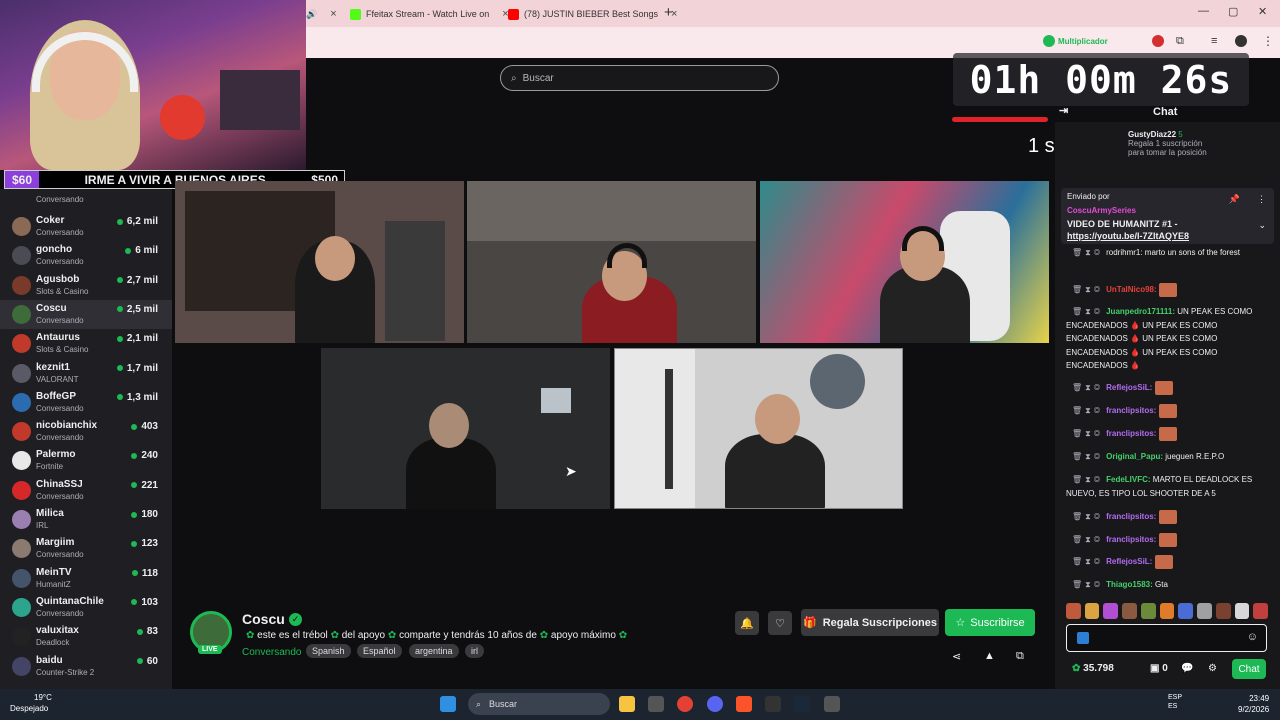 The width and height of the screenshot is (1280, 720). What do you see at coordinates (1262, 225) in the screenshot?
I see `expand-icon: ⌄` at bounding box center [1262, 225].